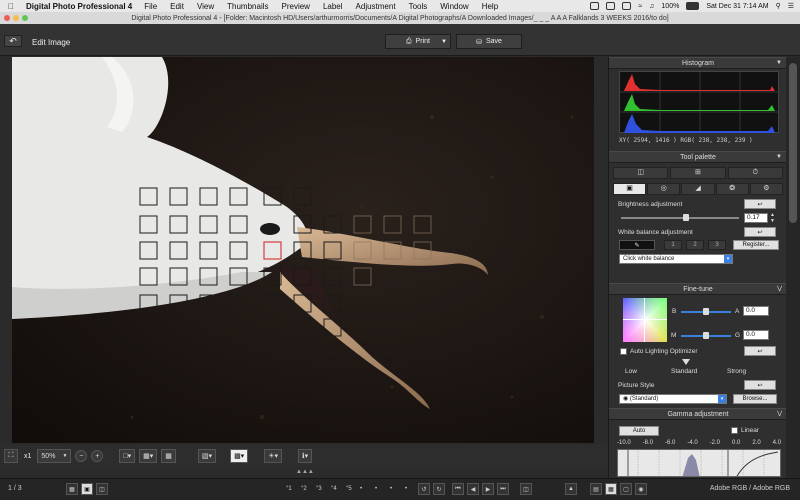  I want to click on wb-slot-3: 3, so click(717, 245).